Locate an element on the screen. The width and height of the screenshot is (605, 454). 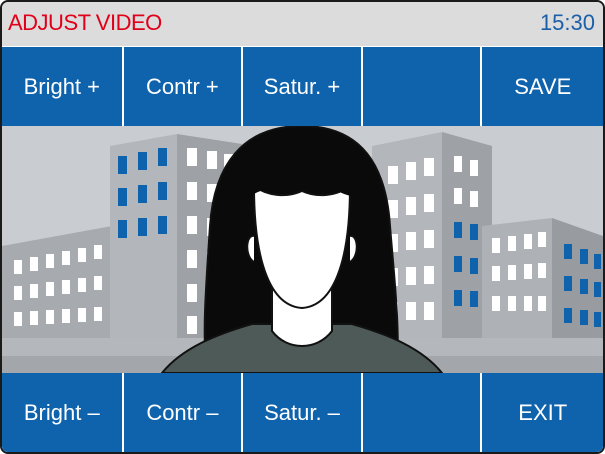
saturation-increase-button: Satur. + is located at coordinates (302, 86).